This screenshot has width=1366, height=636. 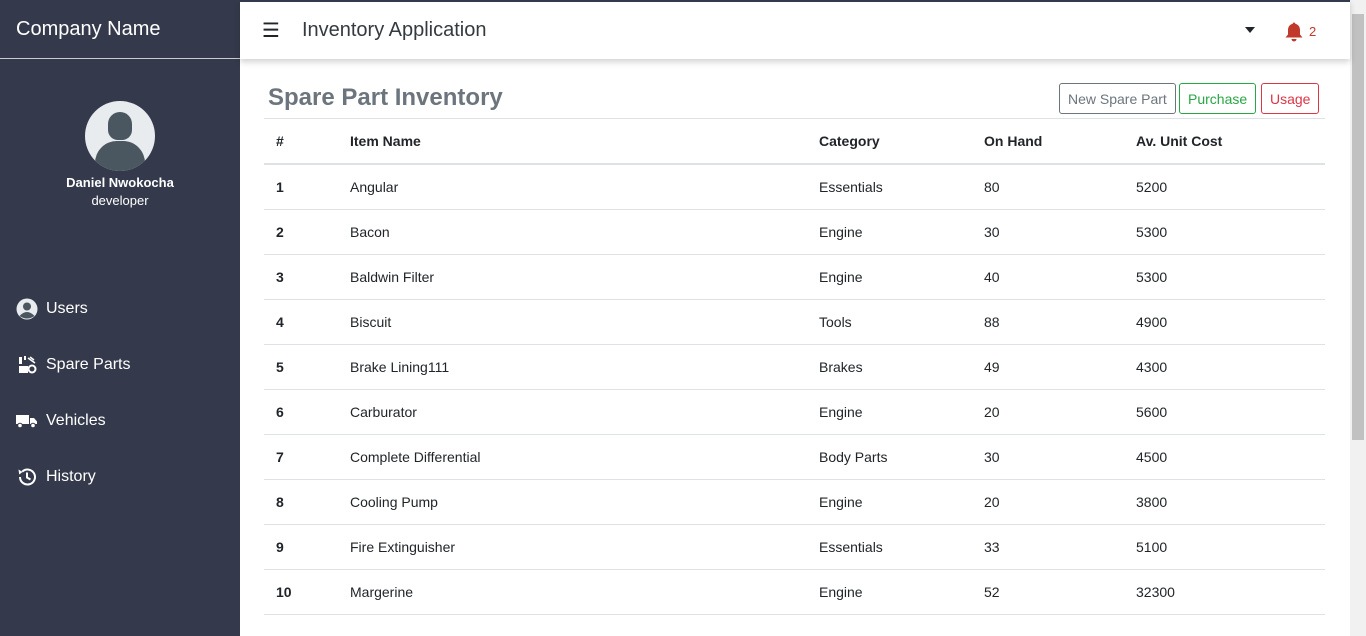 I want to click on table-row: 1 Angular Essentials 80 5200, so click(x=794, y=187).